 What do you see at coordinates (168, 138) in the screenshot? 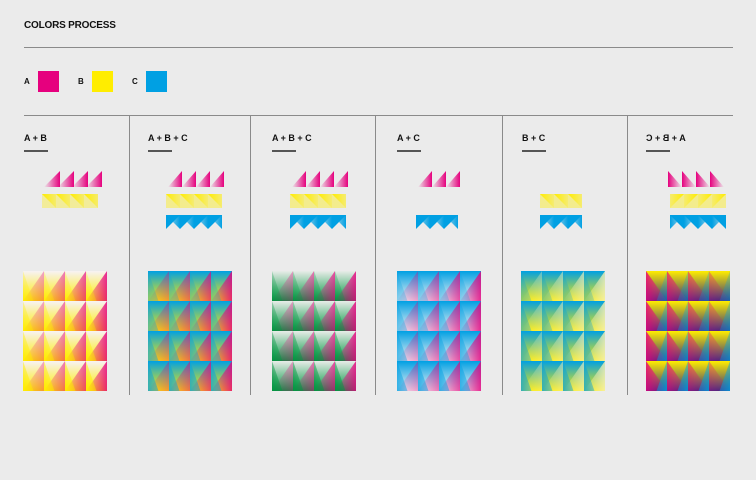
I see `column-label-a-b-c: A + B + C` at bounding box center [168, 138].